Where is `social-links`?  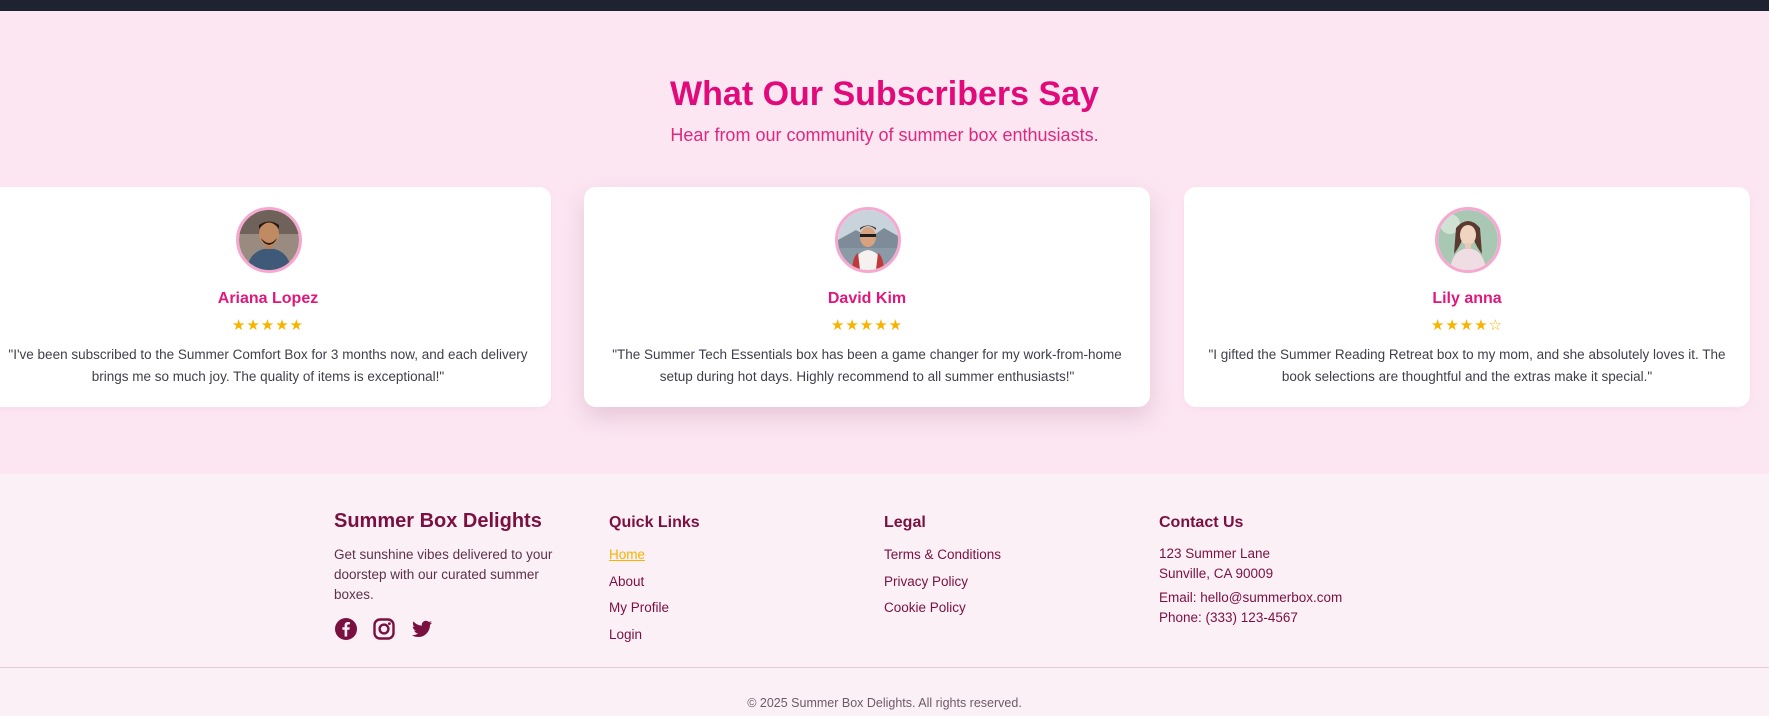
social-links is located at coordinates (449, 629).